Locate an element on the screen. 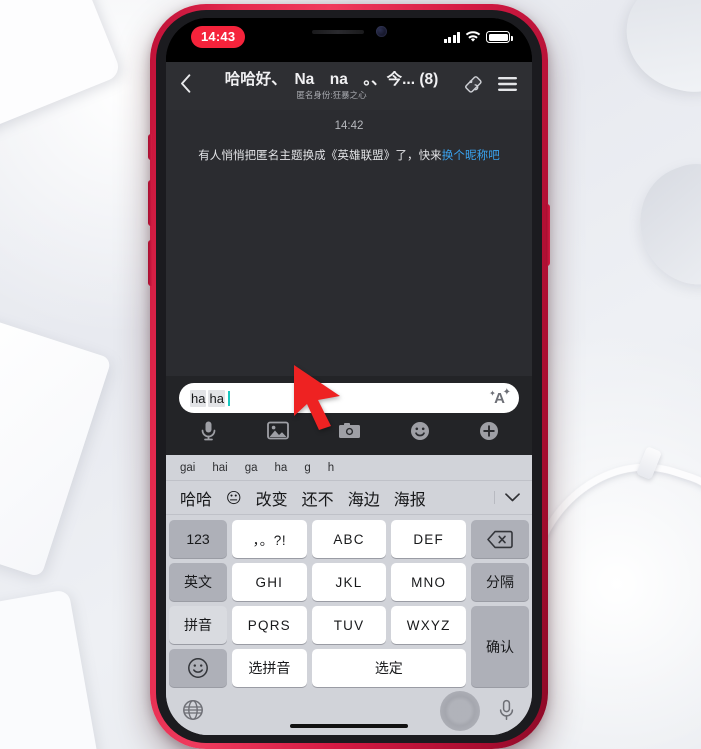  pinyin-option: g is located at coordinates (307, 468).